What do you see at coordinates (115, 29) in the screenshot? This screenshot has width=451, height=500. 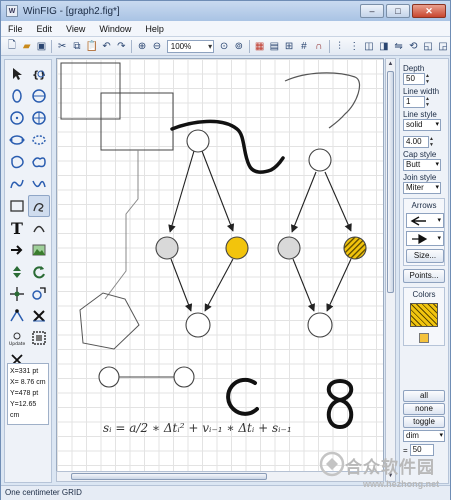 I see `menu-window: Window` at bounding box center [115, 29].